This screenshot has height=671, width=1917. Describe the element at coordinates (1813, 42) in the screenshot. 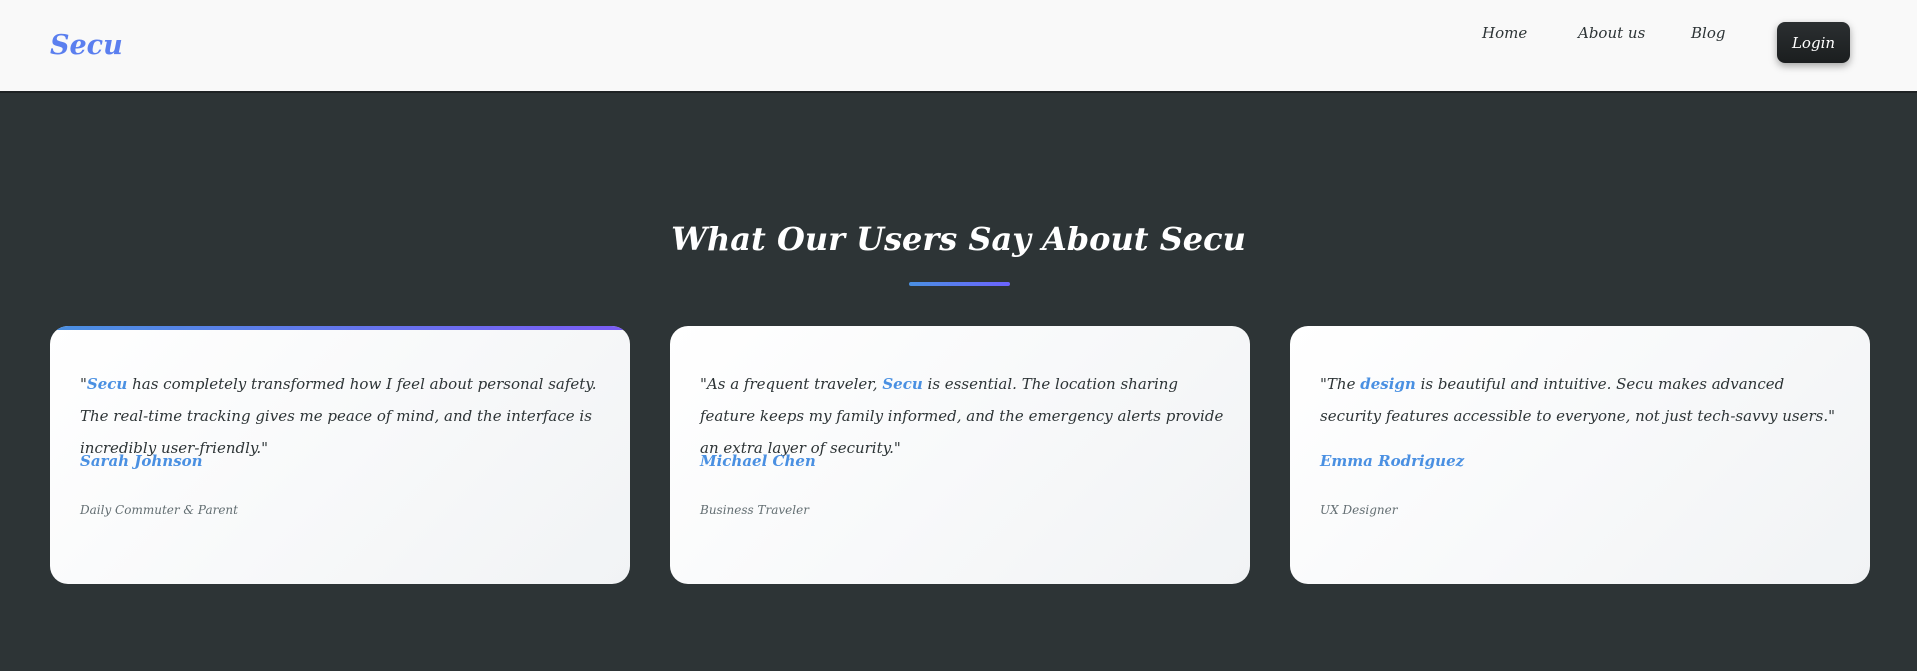

I see `login-button: Login` at that location.